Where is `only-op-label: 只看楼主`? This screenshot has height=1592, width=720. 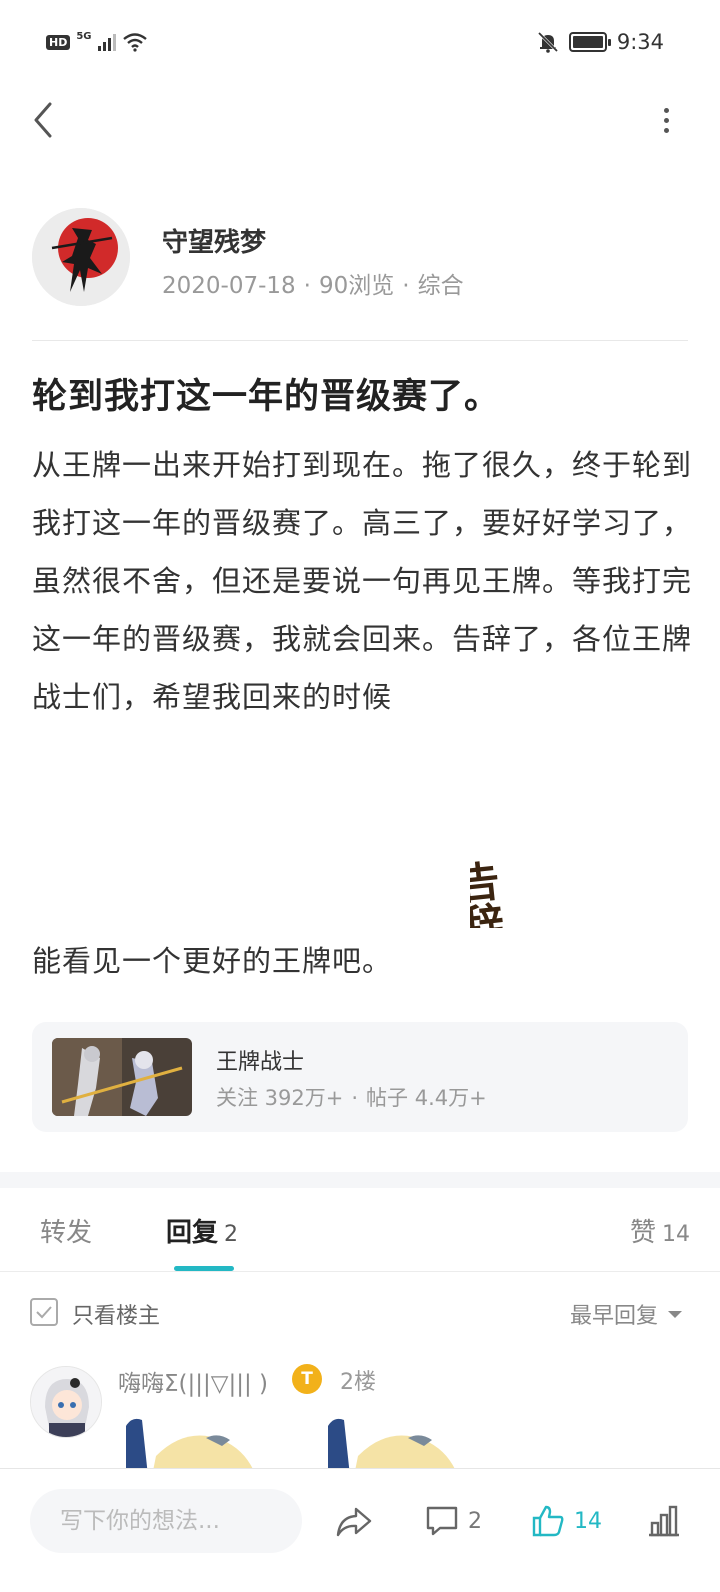
only-op-label: 只看楼主 is located at coordinates (116, 1314).